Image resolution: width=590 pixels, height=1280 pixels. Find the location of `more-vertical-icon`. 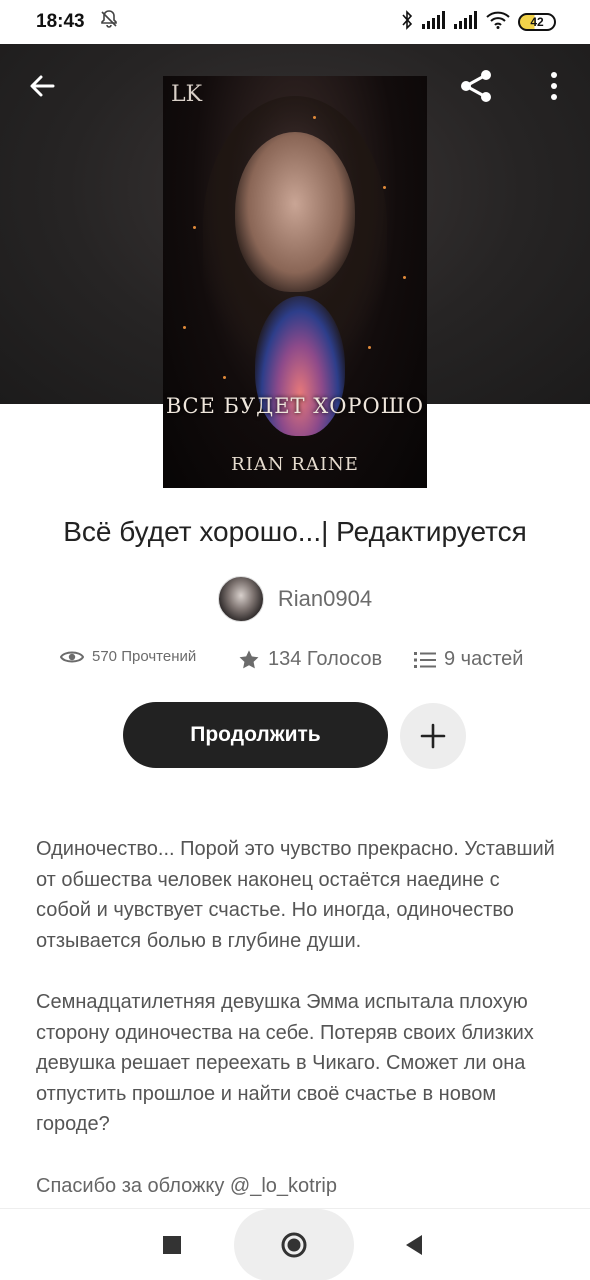

more-vertical-icon is located at coordinates (554, 86).